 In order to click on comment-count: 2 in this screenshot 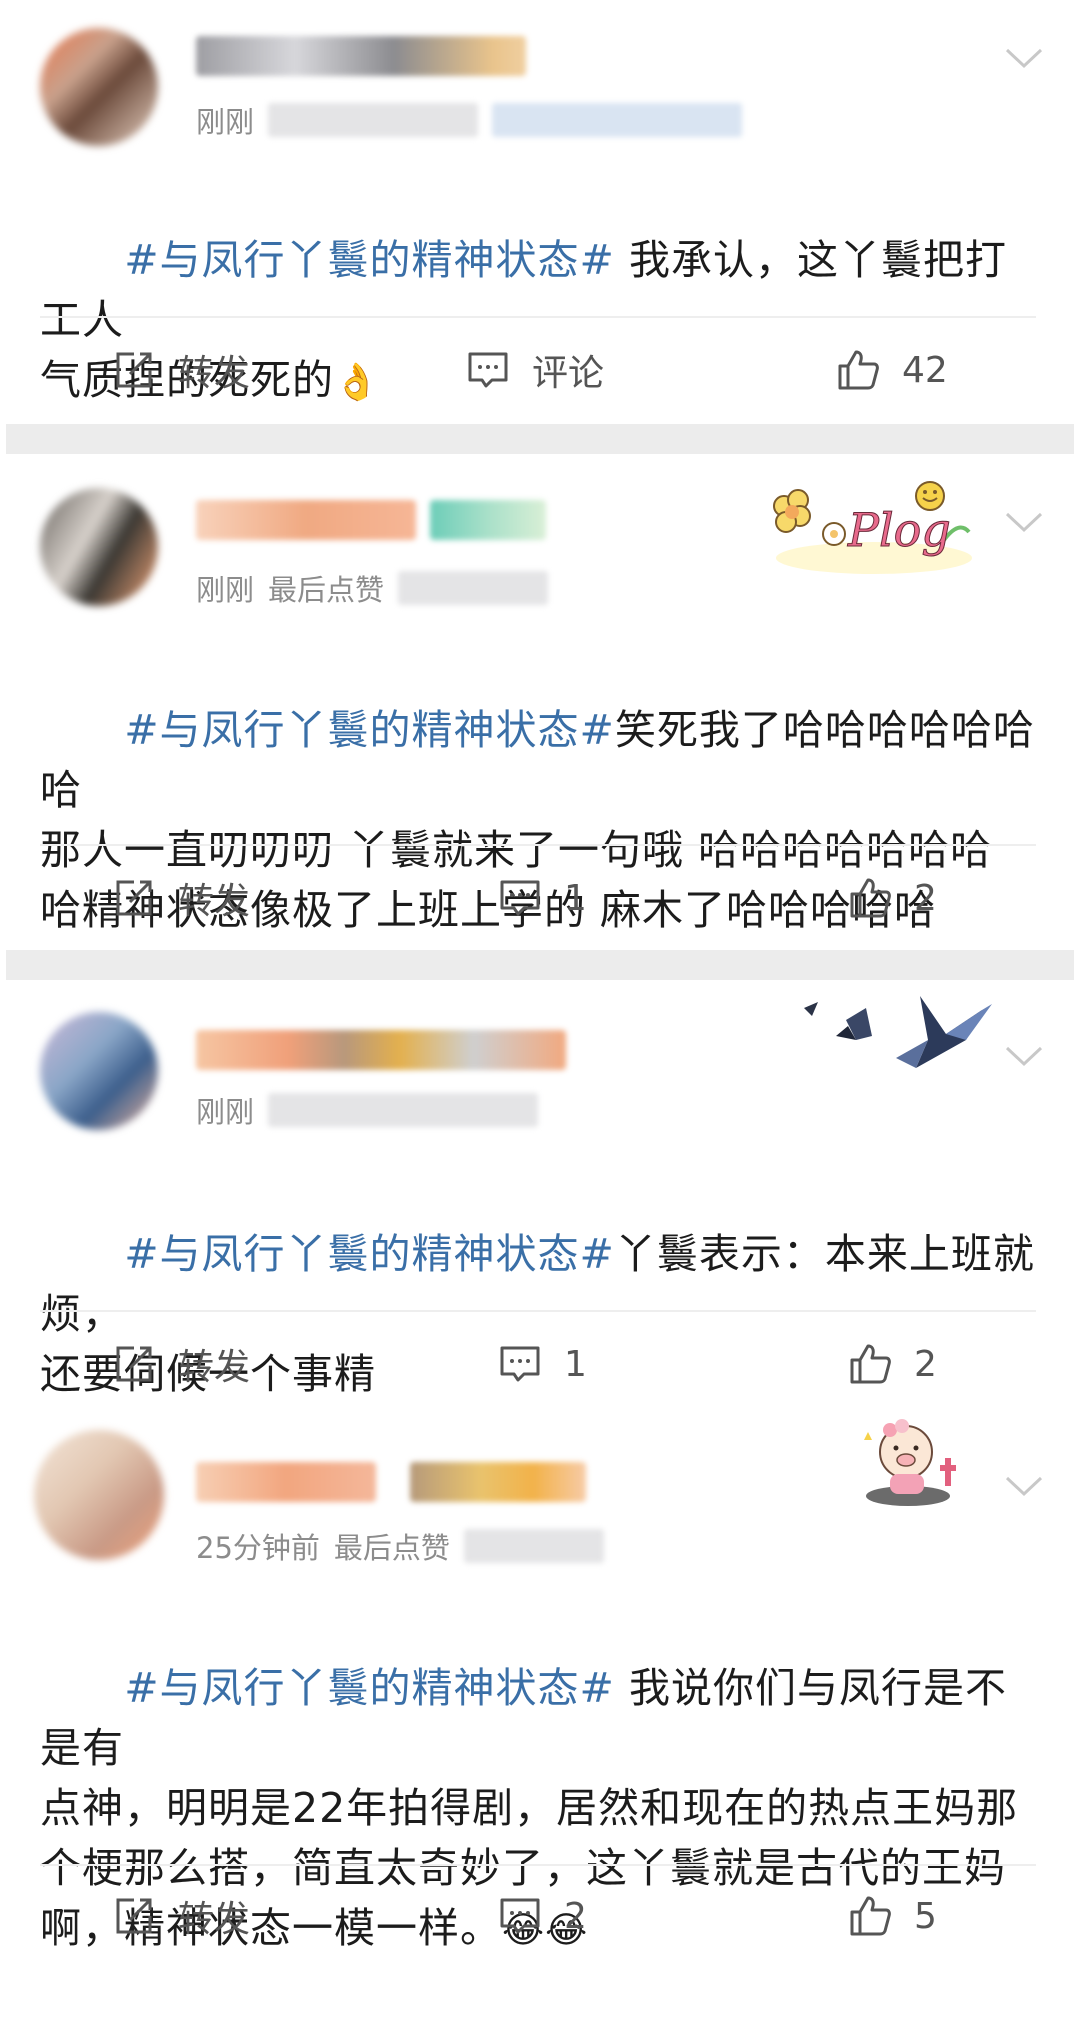, I will do `click(575, 1916)`.